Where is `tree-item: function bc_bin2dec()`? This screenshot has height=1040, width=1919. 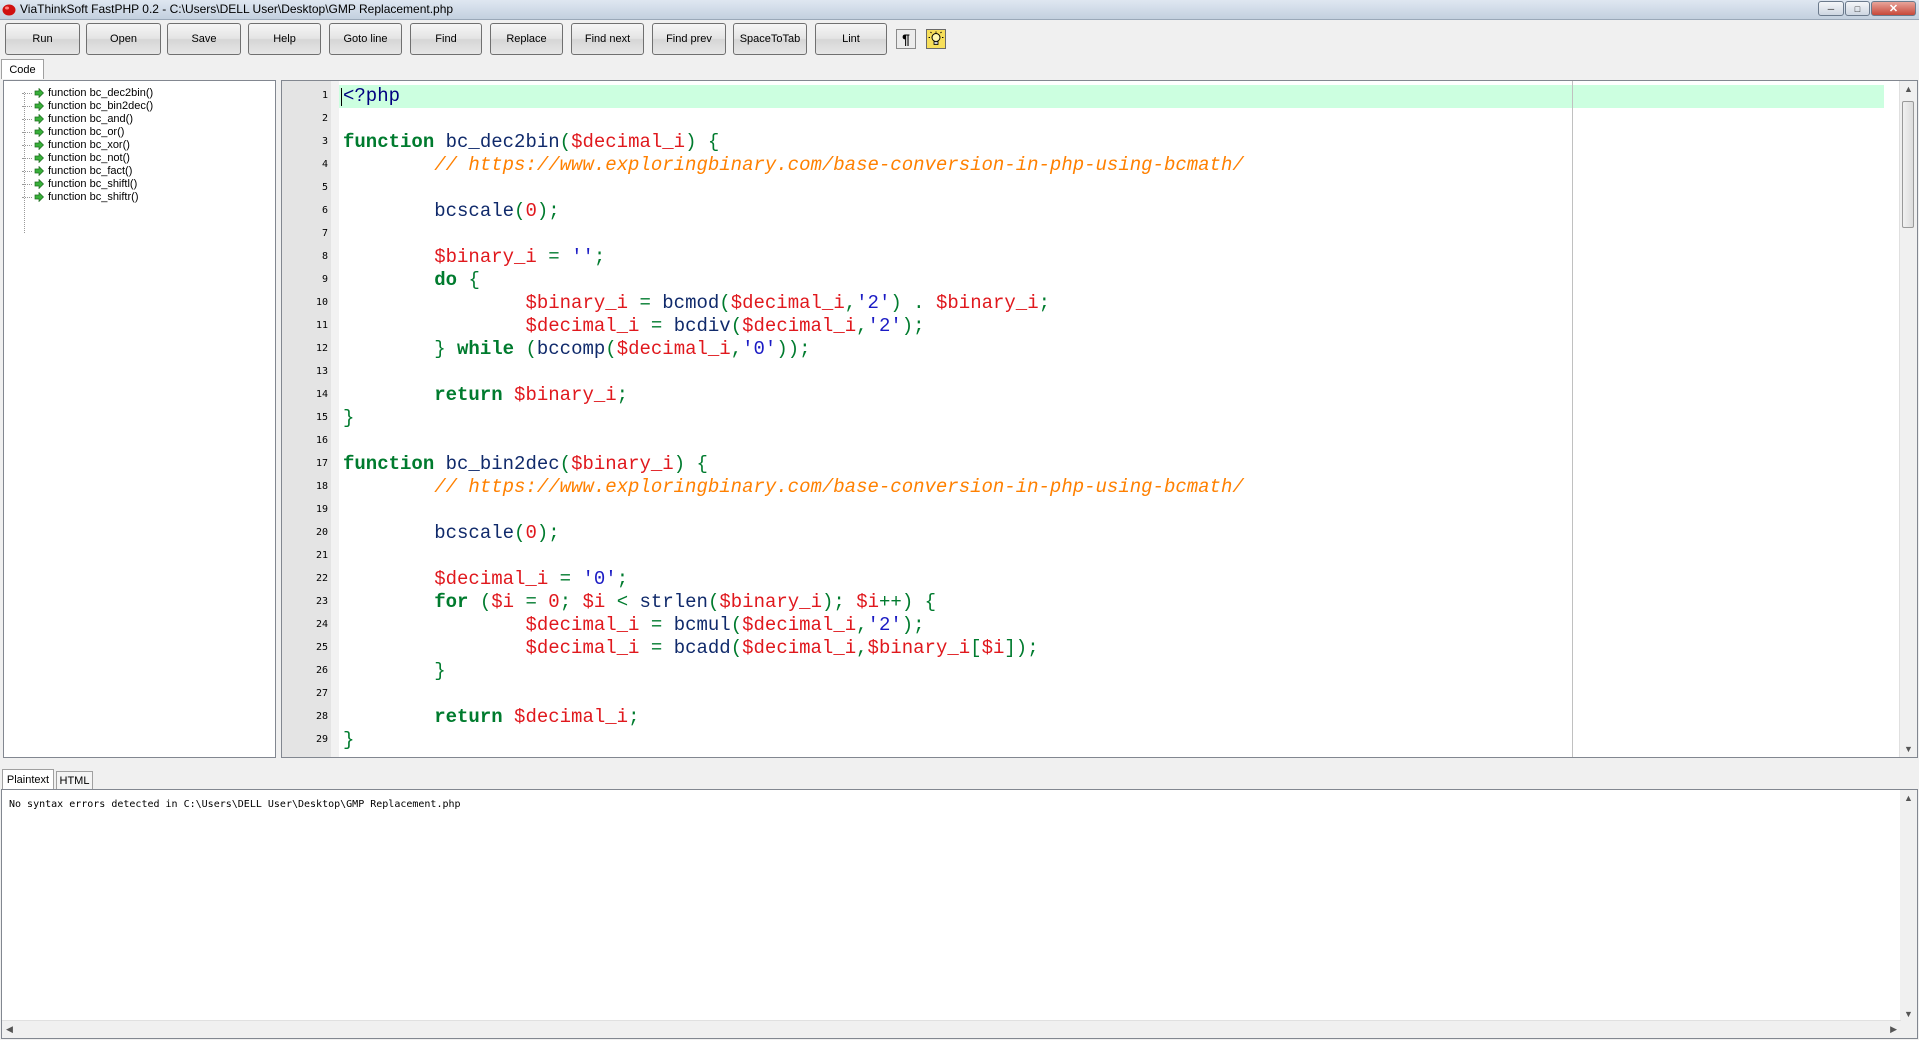
tree-item: function bc_bin2dec() is located at coordinates (87, 106).